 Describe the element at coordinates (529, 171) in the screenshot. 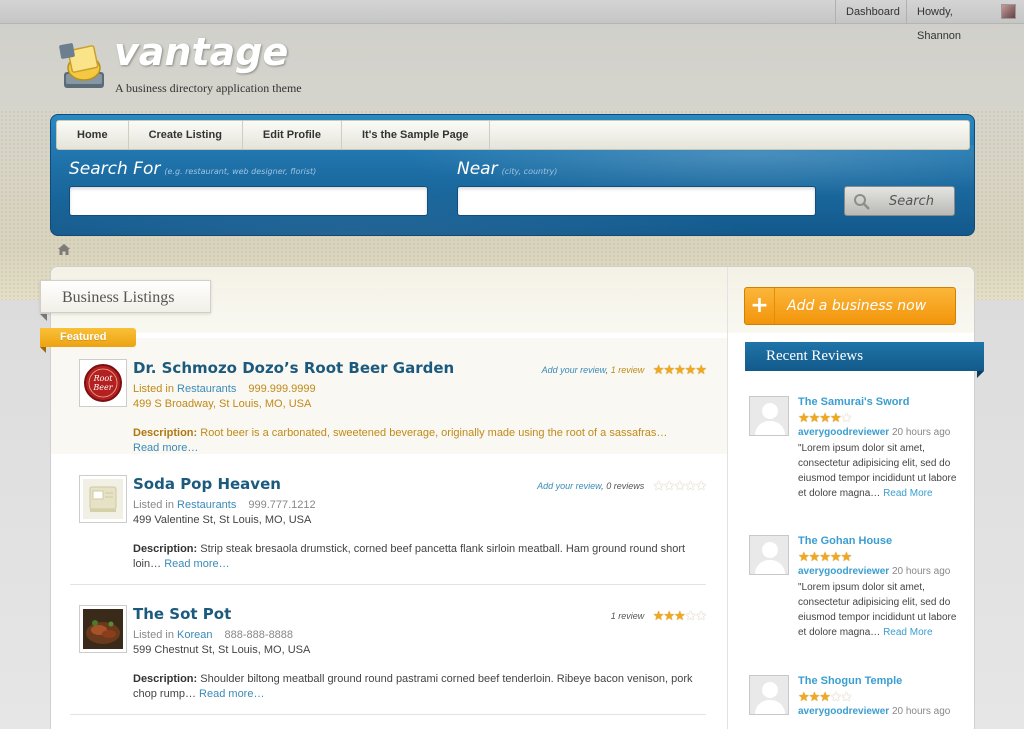

I see `near-hint: (city, country)` at that location.